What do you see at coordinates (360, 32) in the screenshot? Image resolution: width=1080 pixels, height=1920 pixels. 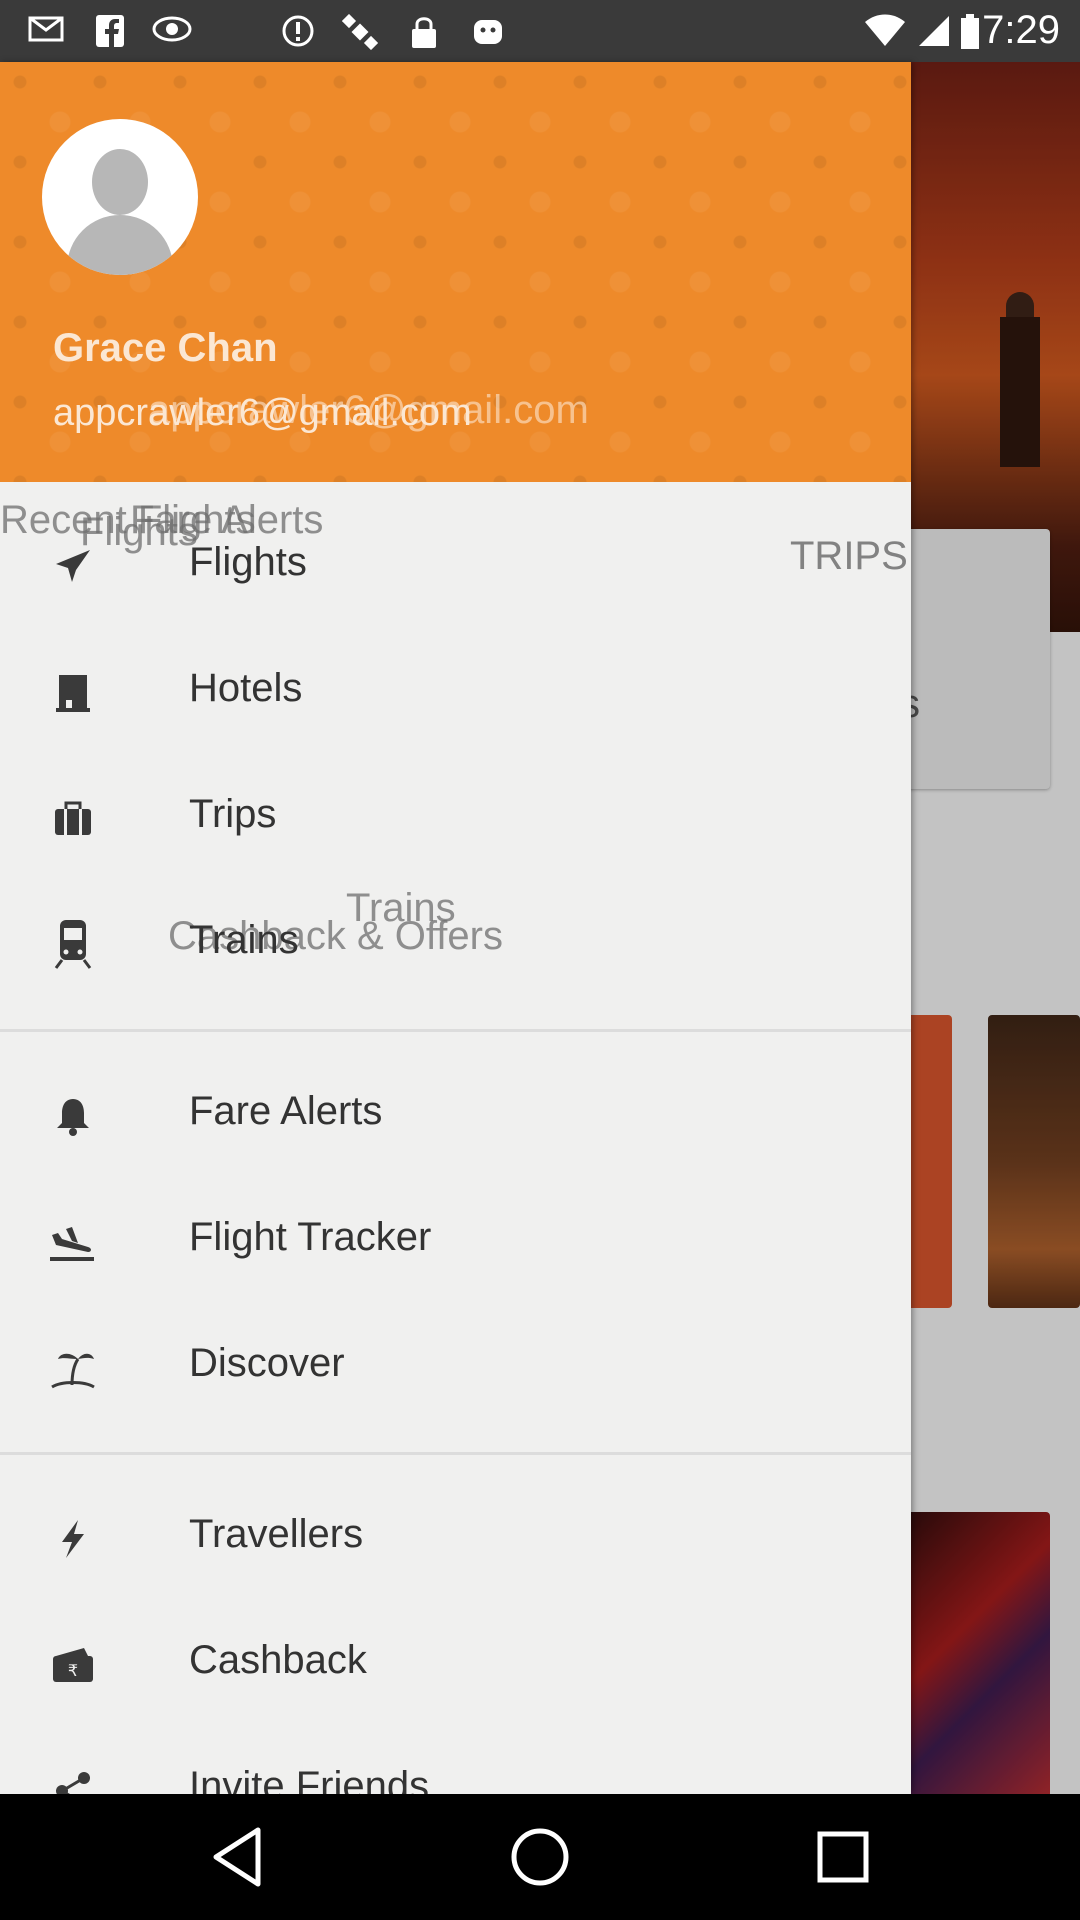 I see `satellite-icon` at bounding box center [360, 32].